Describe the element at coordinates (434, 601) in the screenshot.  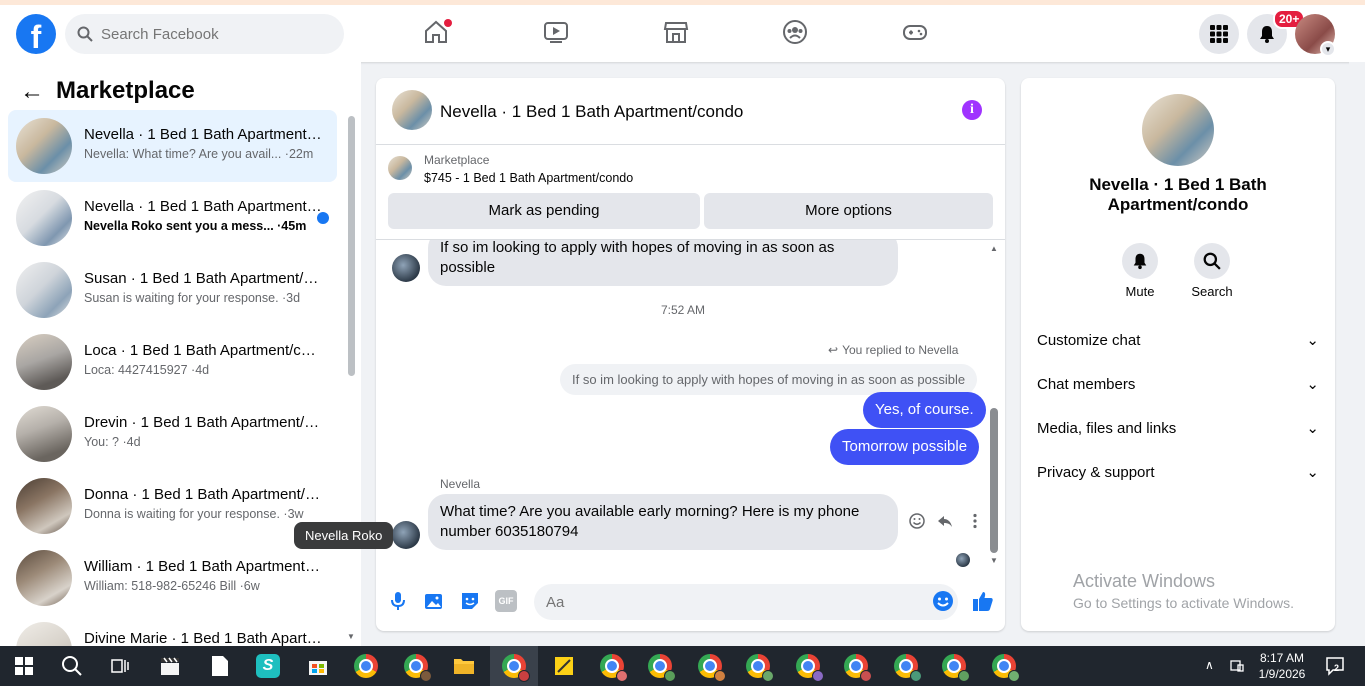
I see `photo-icon` at that location.